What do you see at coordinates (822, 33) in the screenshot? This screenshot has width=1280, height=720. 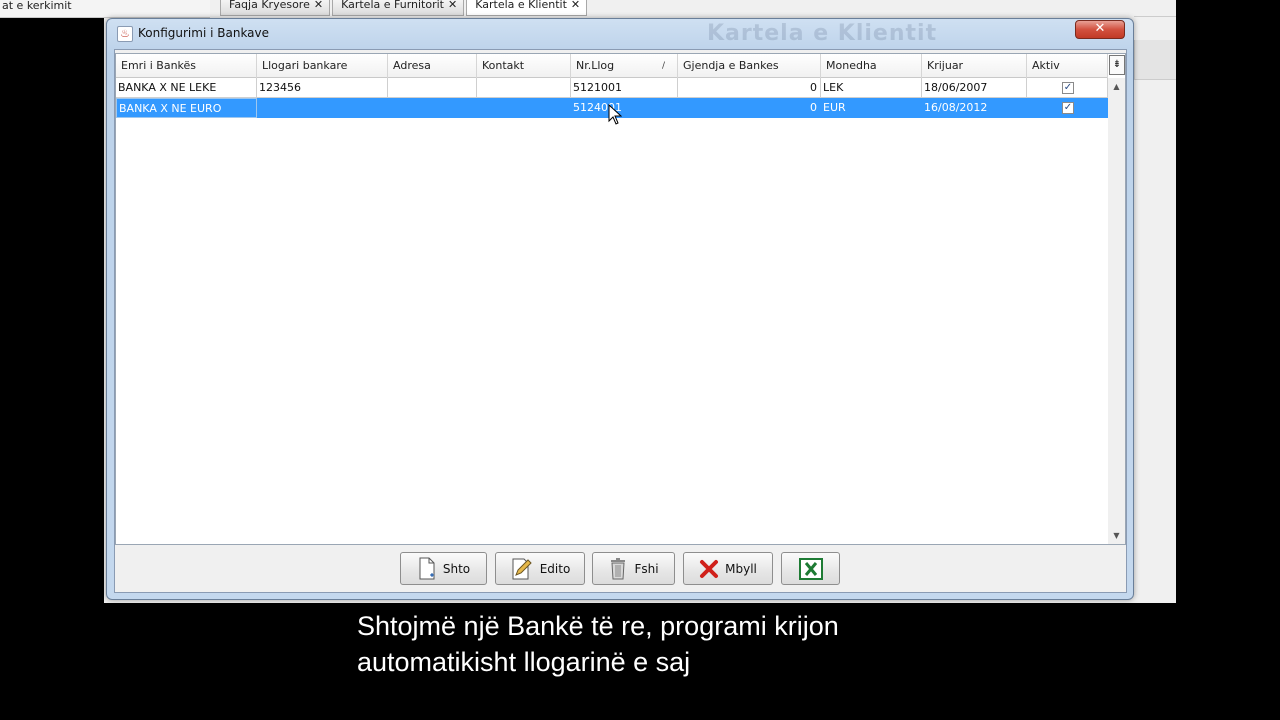 I see `background-title-ghost: Kartela e Klientit` at bounding box center [822, 33].